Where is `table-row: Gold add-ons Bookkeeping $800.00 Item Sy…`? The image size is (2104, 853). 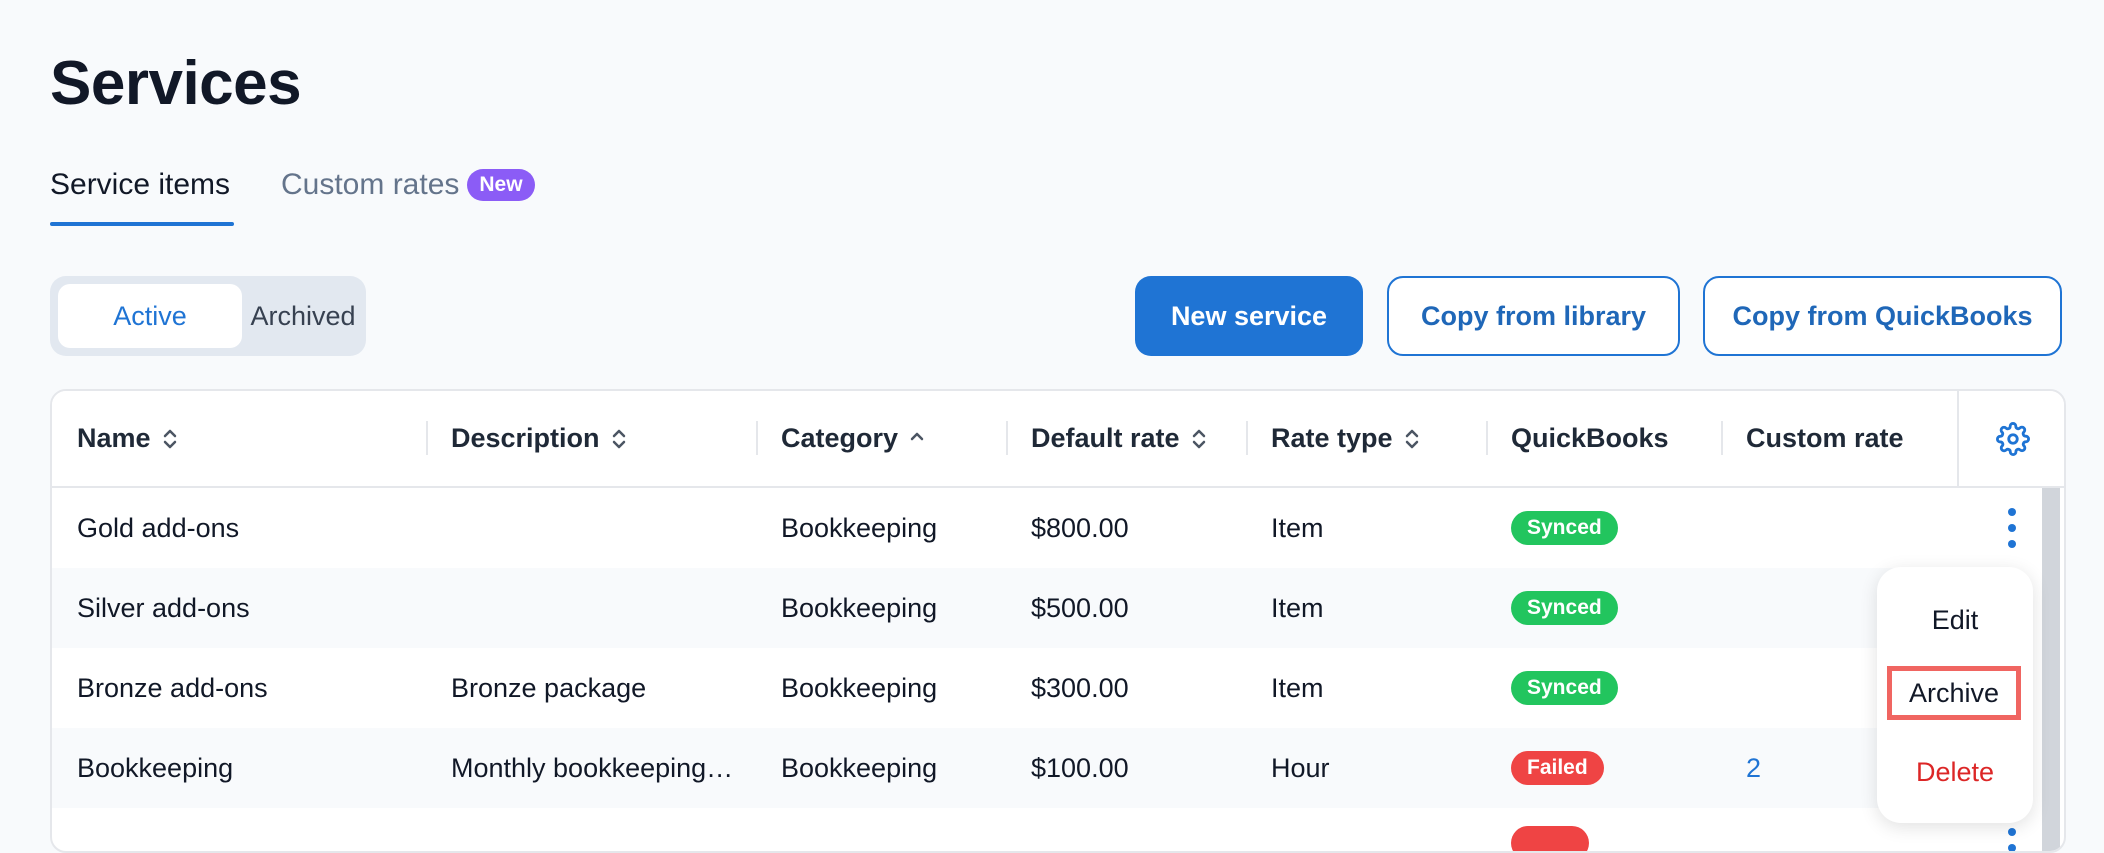
table-row: Gold add-ons Bookkeeping $800.00 Item Sy… is located at coordinates (1034, 528).